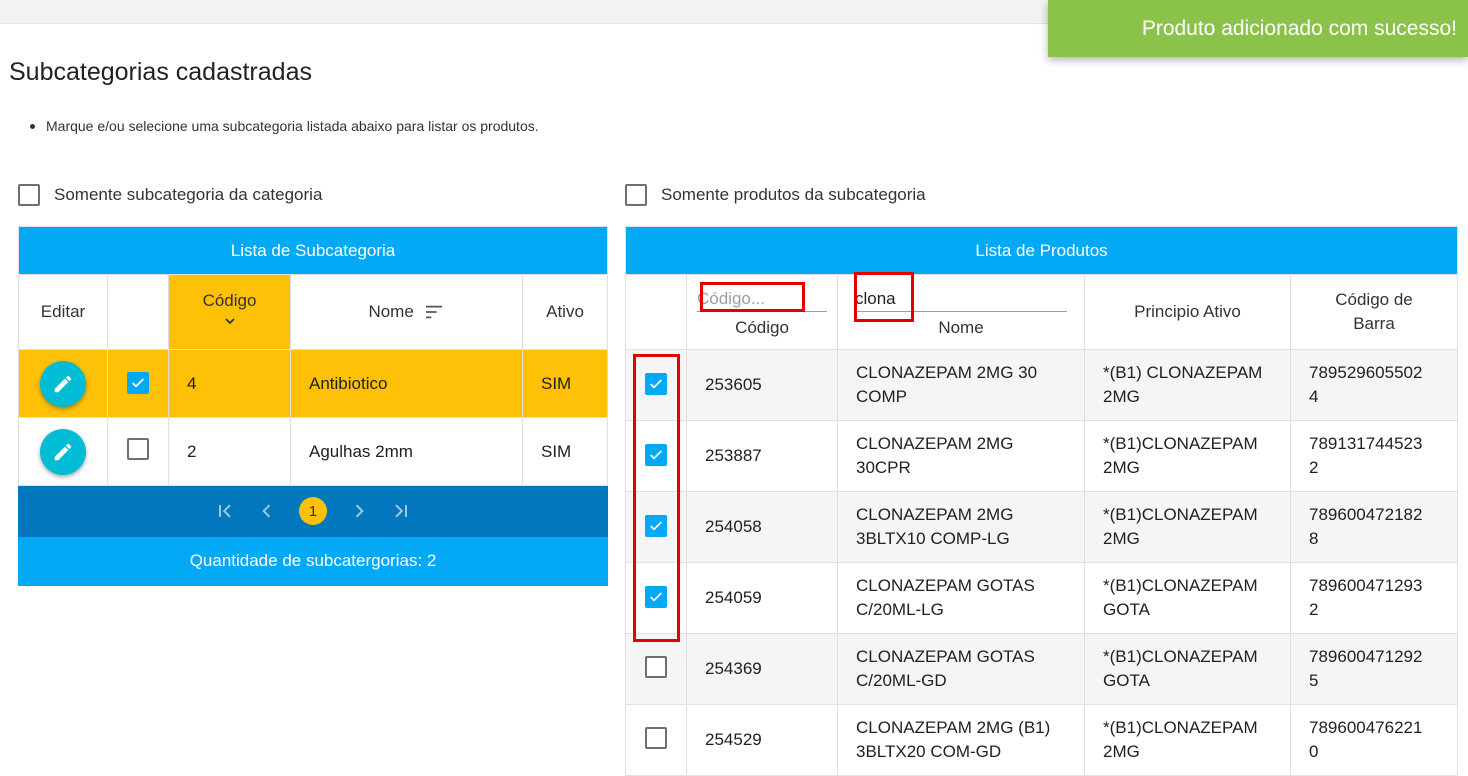 This screenshot has width=1468, height=776. I want to click on cell-code: 2, so click(229, 451).